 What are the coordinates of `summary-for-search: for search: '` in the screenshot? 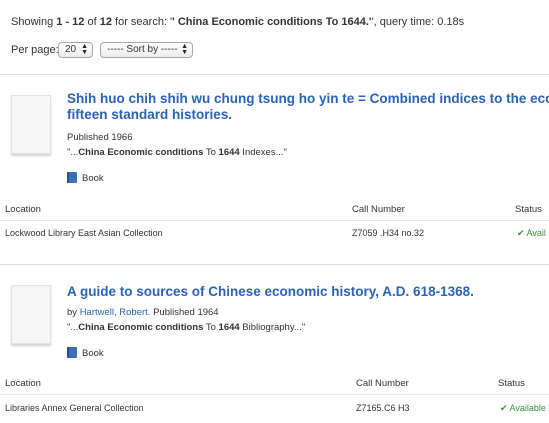 It's located at (144, 22).